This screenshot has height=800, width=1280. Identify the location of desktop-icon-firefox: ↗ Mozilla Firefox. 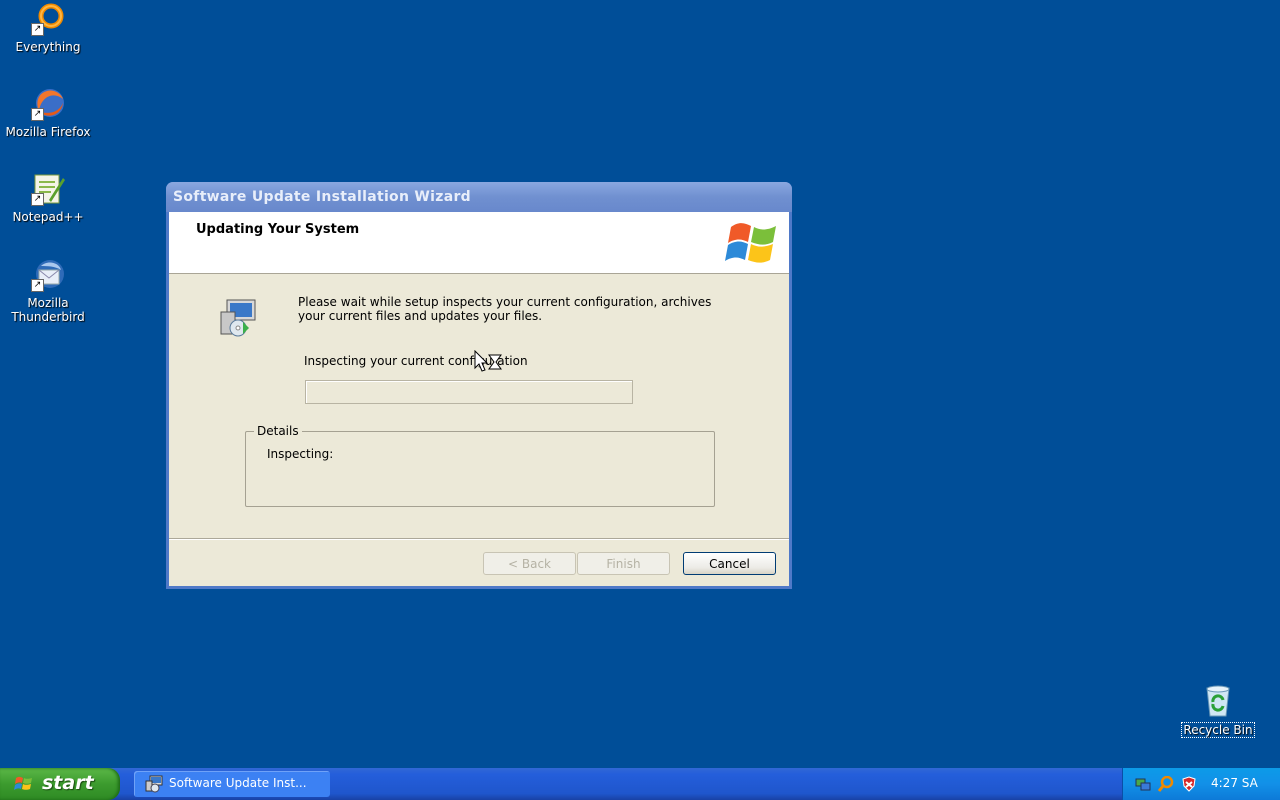
(48, 113).